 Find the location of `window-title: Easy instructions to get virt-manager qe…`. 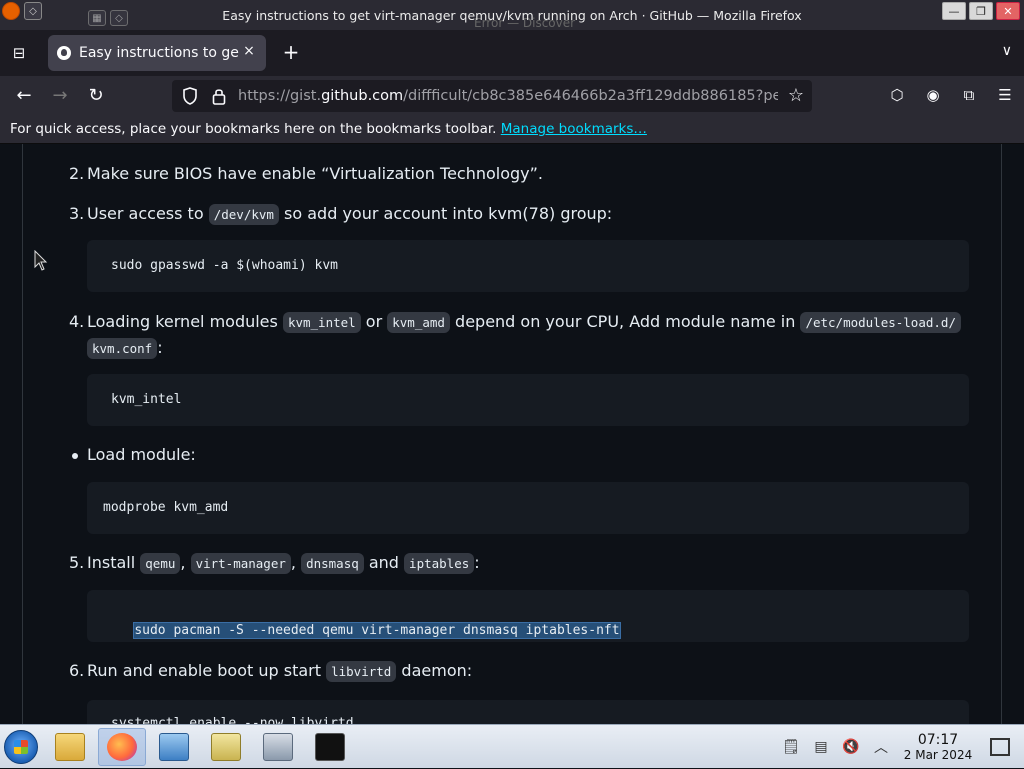

window-title: Easy instructions to get virt-manager qe… is located at coordinates (512, 15).